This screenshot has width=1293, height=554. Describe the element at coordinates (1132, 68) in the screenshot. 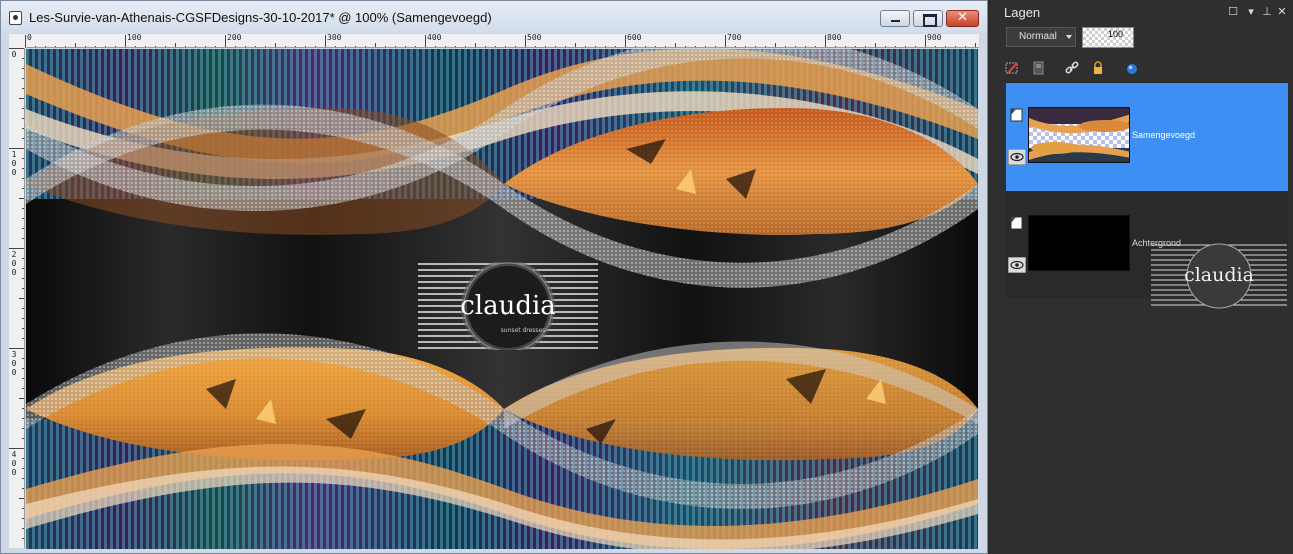

I see `blend-ranges-icon` at that location.